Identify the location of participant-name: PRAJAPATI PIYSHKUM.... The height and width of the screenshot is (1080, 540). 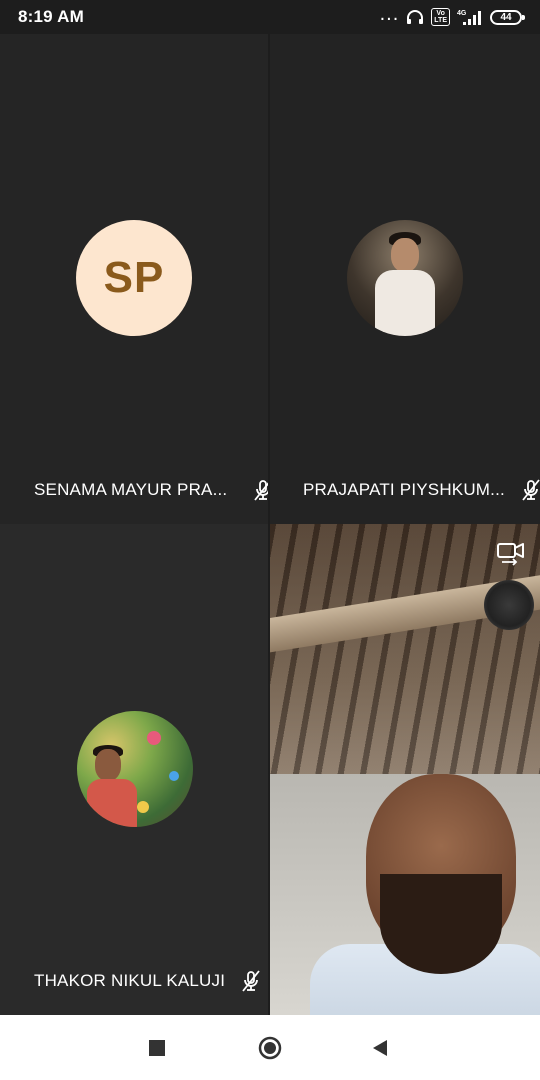
(404, 489).